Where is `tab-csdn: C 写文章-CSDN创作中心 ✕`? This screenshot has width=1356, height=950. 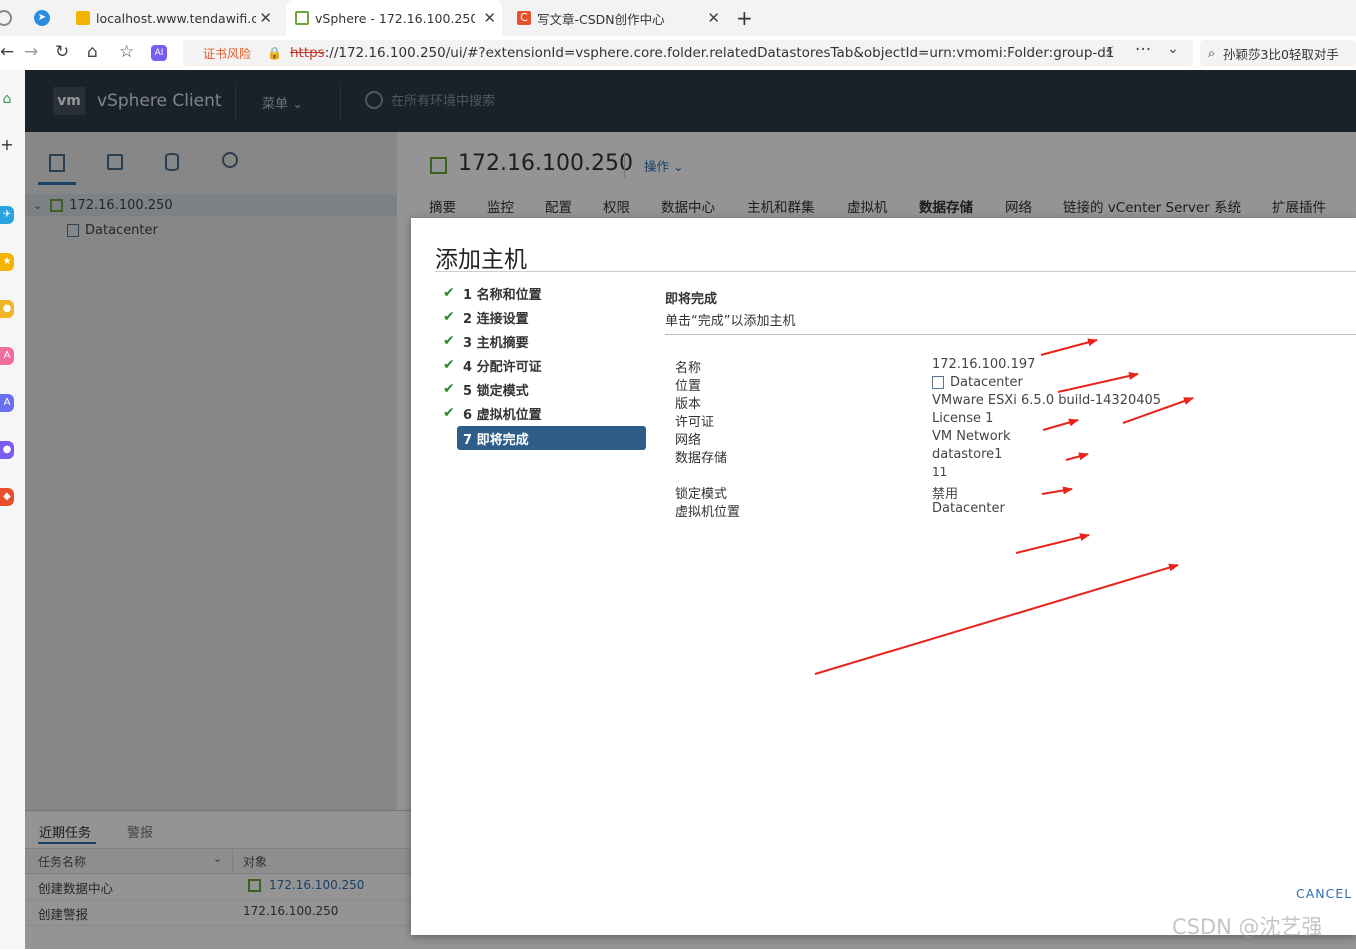
tab-csdn: C 写文章-CSDN创作中心 ✕ is located at coordinates (617, 18).